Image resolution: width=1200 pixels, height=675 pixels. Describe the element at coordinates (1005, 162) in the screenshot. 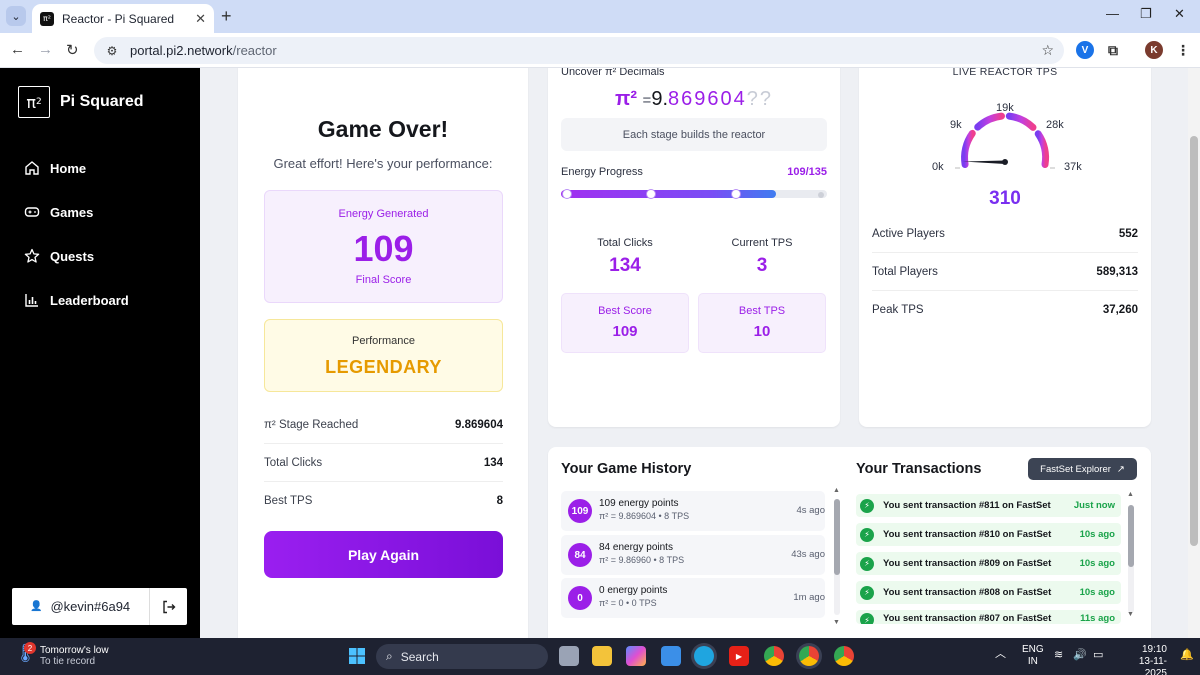

I see `gauge-hub` at that location.